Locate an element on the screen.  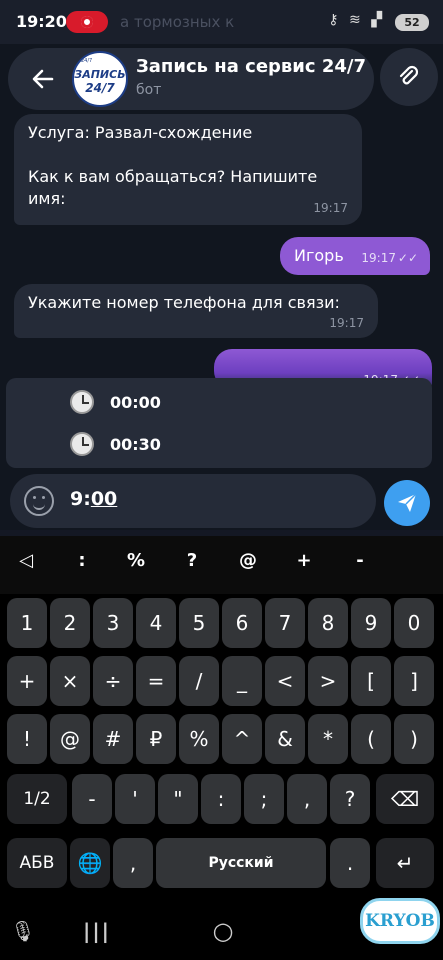
chat-subtitle: бот is located at coordinates (149, 90).